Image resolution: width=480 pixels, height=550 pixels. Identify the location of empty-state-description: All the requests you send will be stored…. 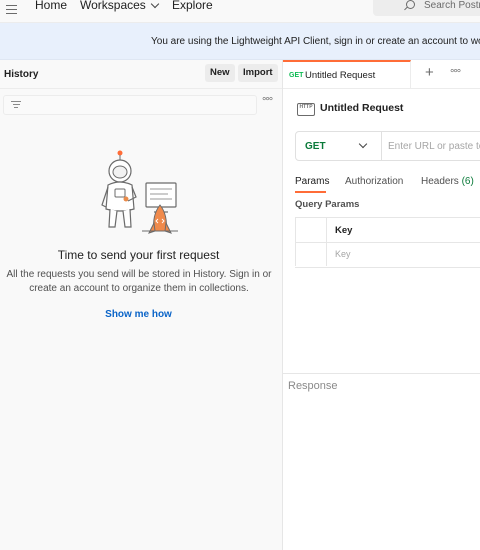
(139, 282).